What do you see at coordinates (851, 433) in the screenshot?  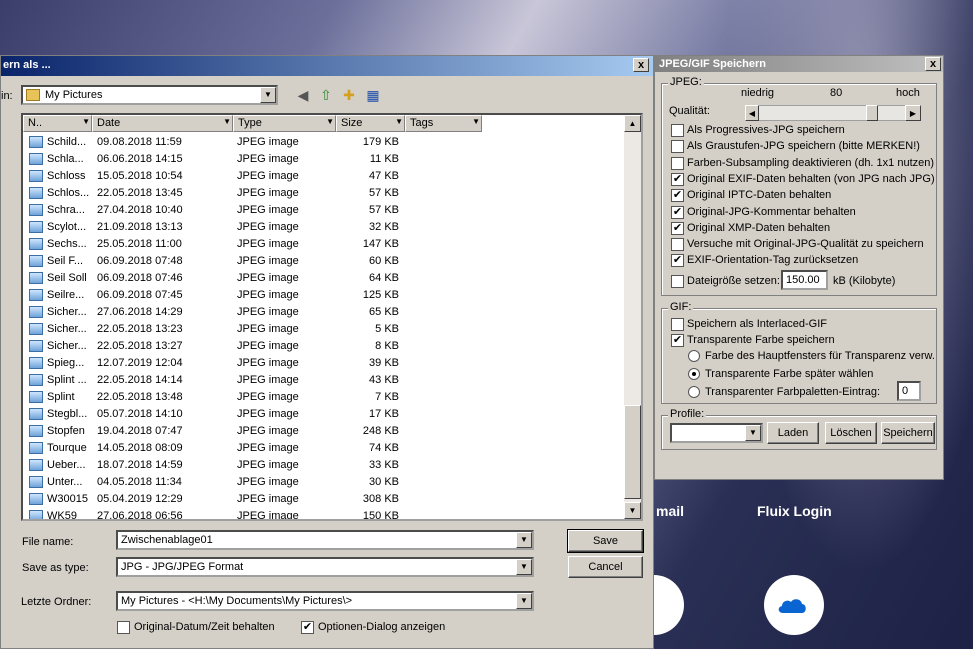 I see `delete-profile-button: Löschen` at bounding box center [851, 433].